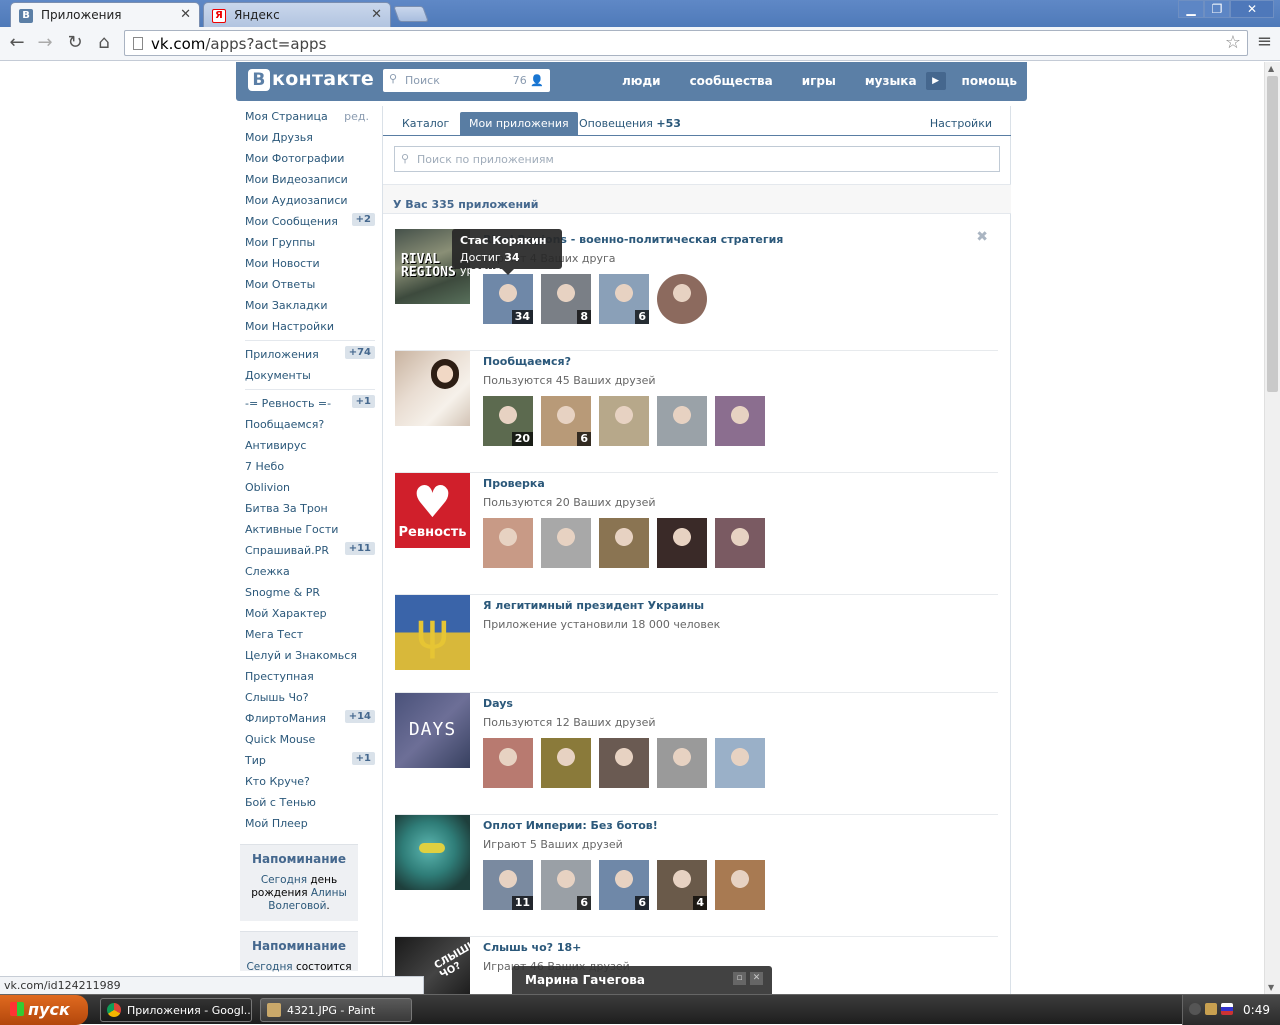 The height and width of the screenshot is (1025, 1280). I want to click on friend-avatar: 4, so click(682, 885).